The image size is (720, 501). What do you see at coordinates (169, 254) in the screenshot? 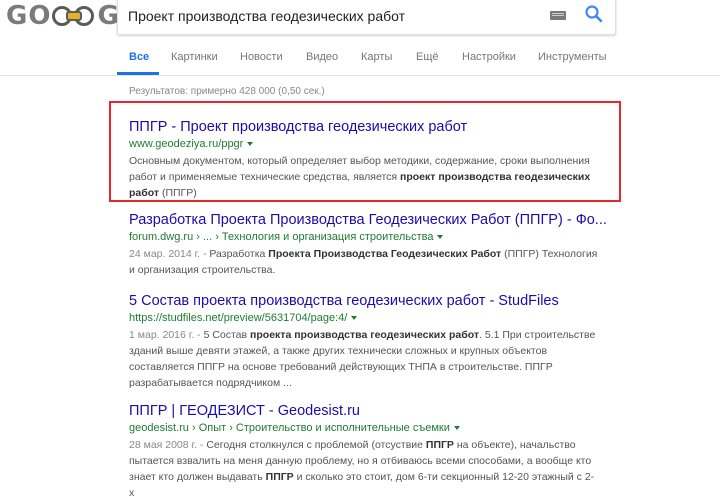
I see `result-date: 24 мар. 2014 г. -` at bounding box center [169, 254].